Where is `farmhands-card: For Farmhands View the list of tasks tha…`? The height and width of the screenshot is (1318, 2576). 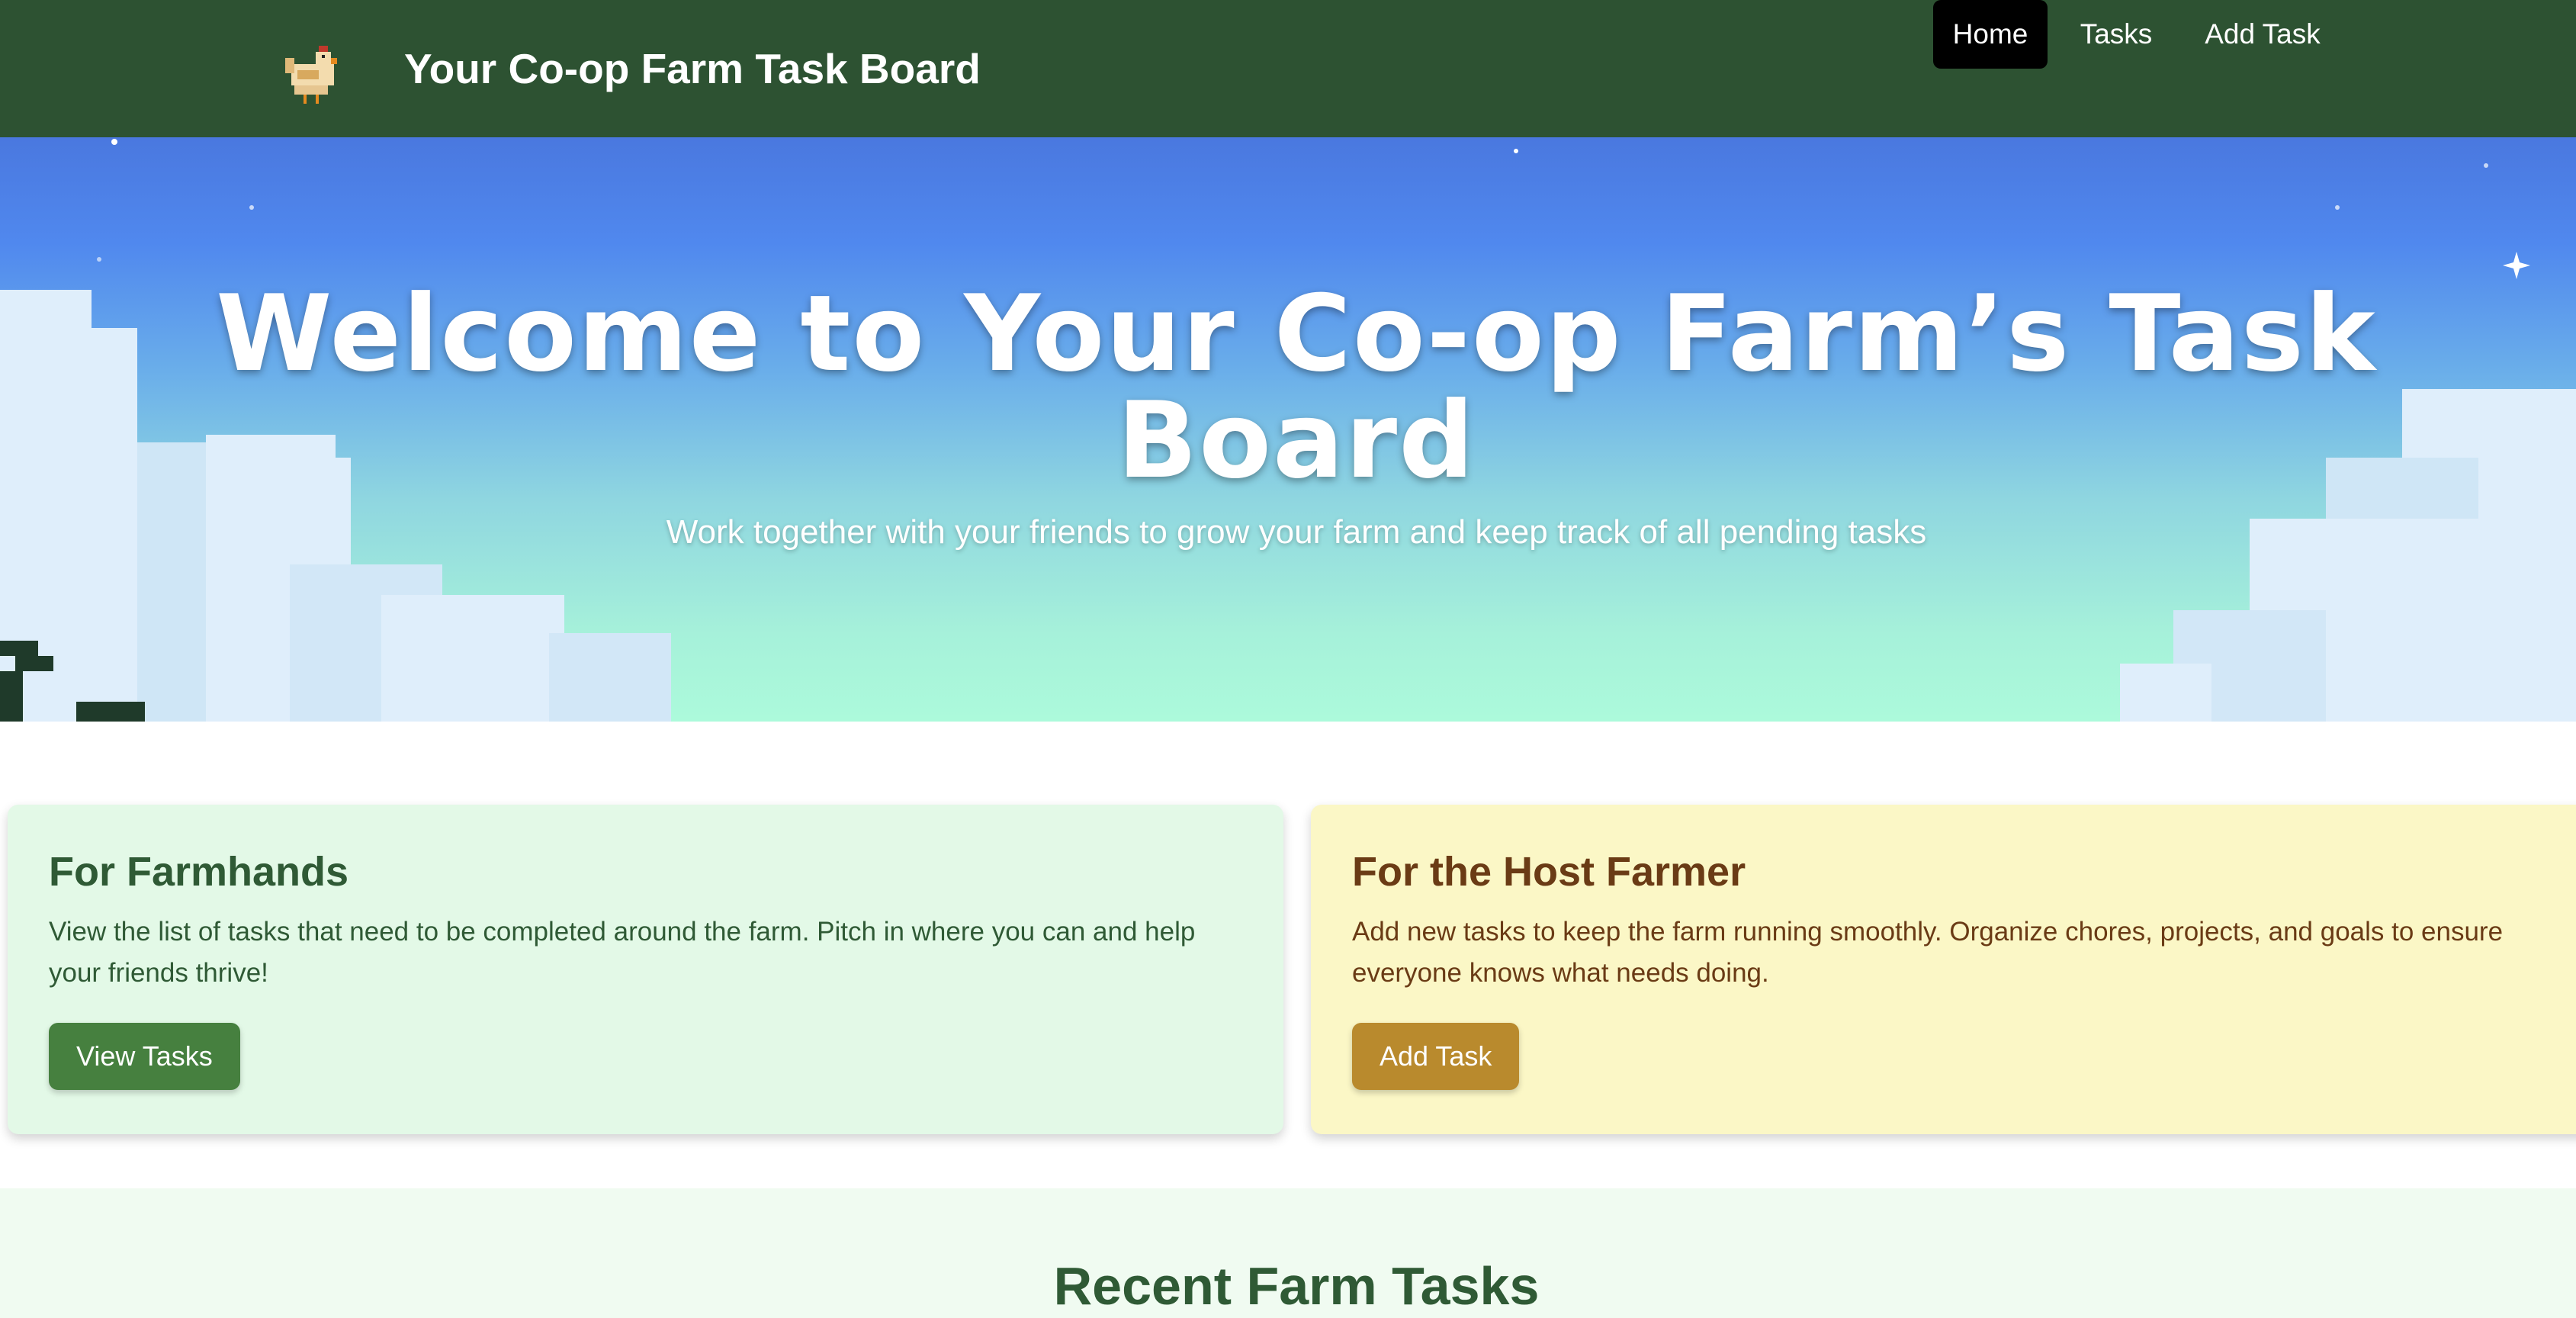
farmhands-card: For Farmhands View the list of tasks tha… is located at coordinates (645, 970).